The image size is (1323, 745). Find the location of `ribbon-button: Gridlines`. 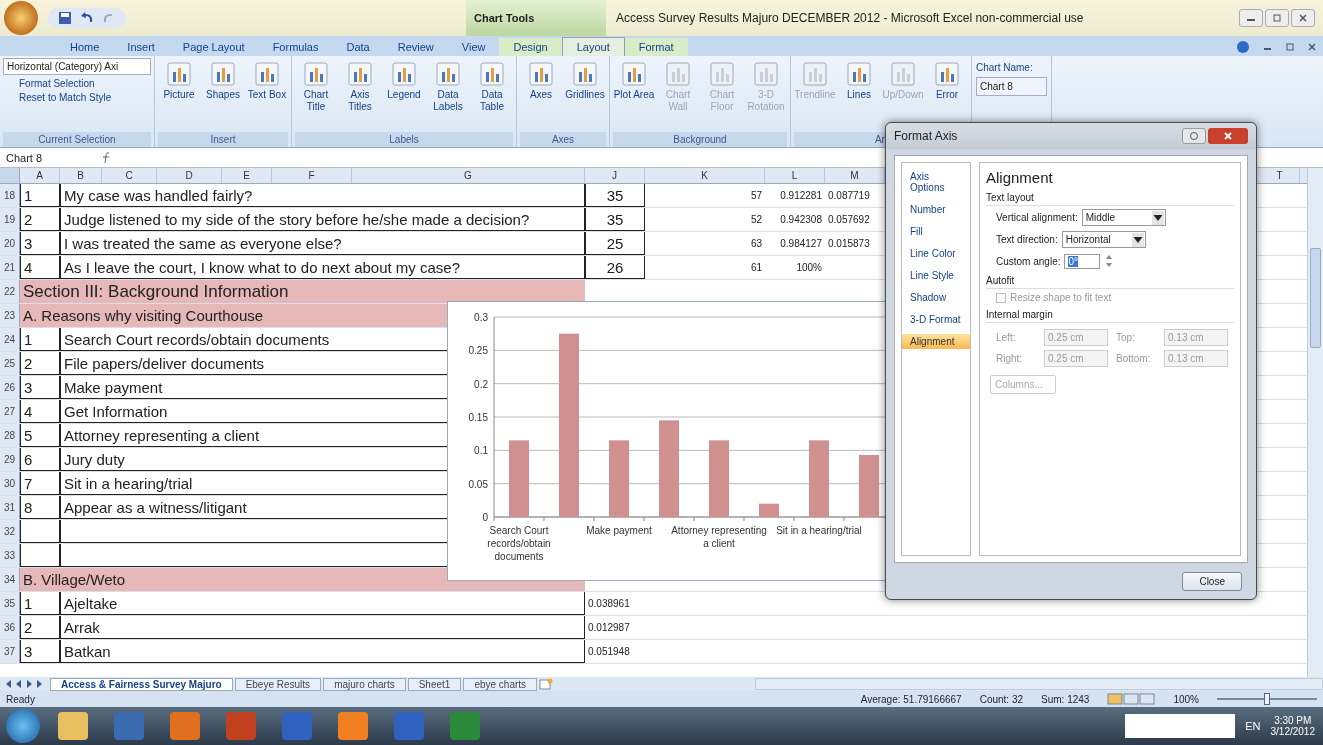

ribbon-button: Gridlines is located at coordinates (585, 95).